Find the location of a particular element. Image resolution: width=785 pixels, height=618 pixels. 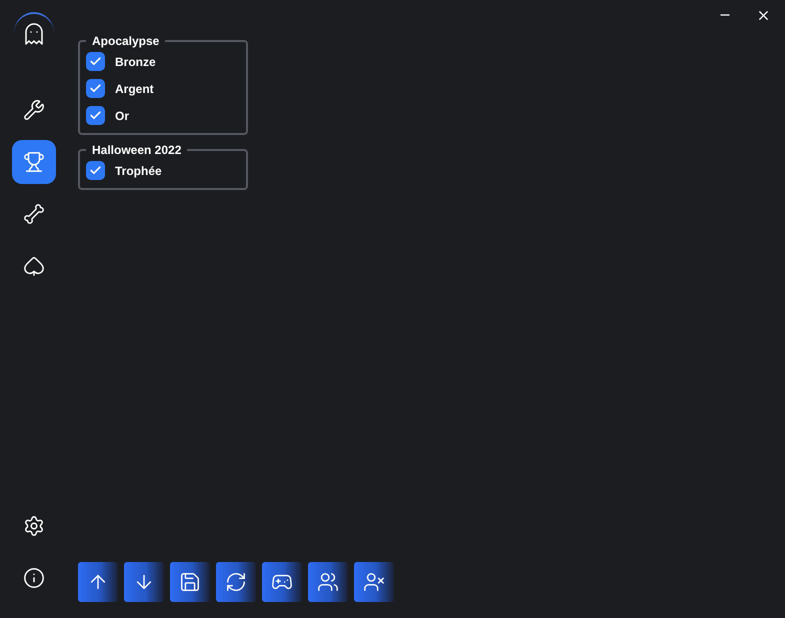

remove-user-button is located at coordinates (374, 582).